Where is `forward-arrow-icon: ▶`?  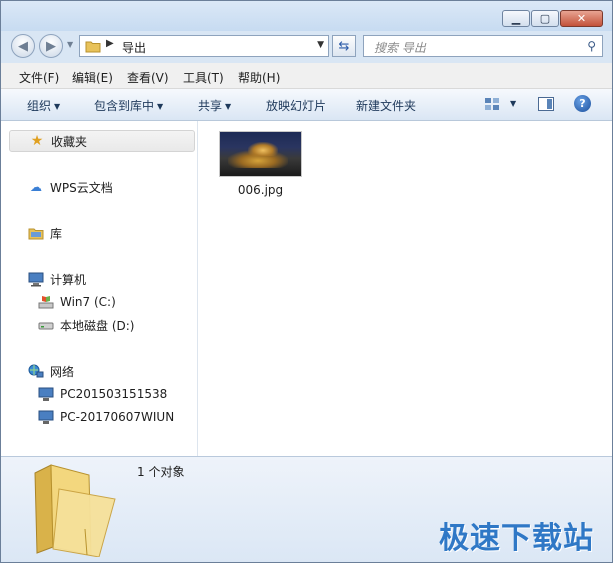
forward-arrow-icon: ▶ is located at coordinates (51, 46).